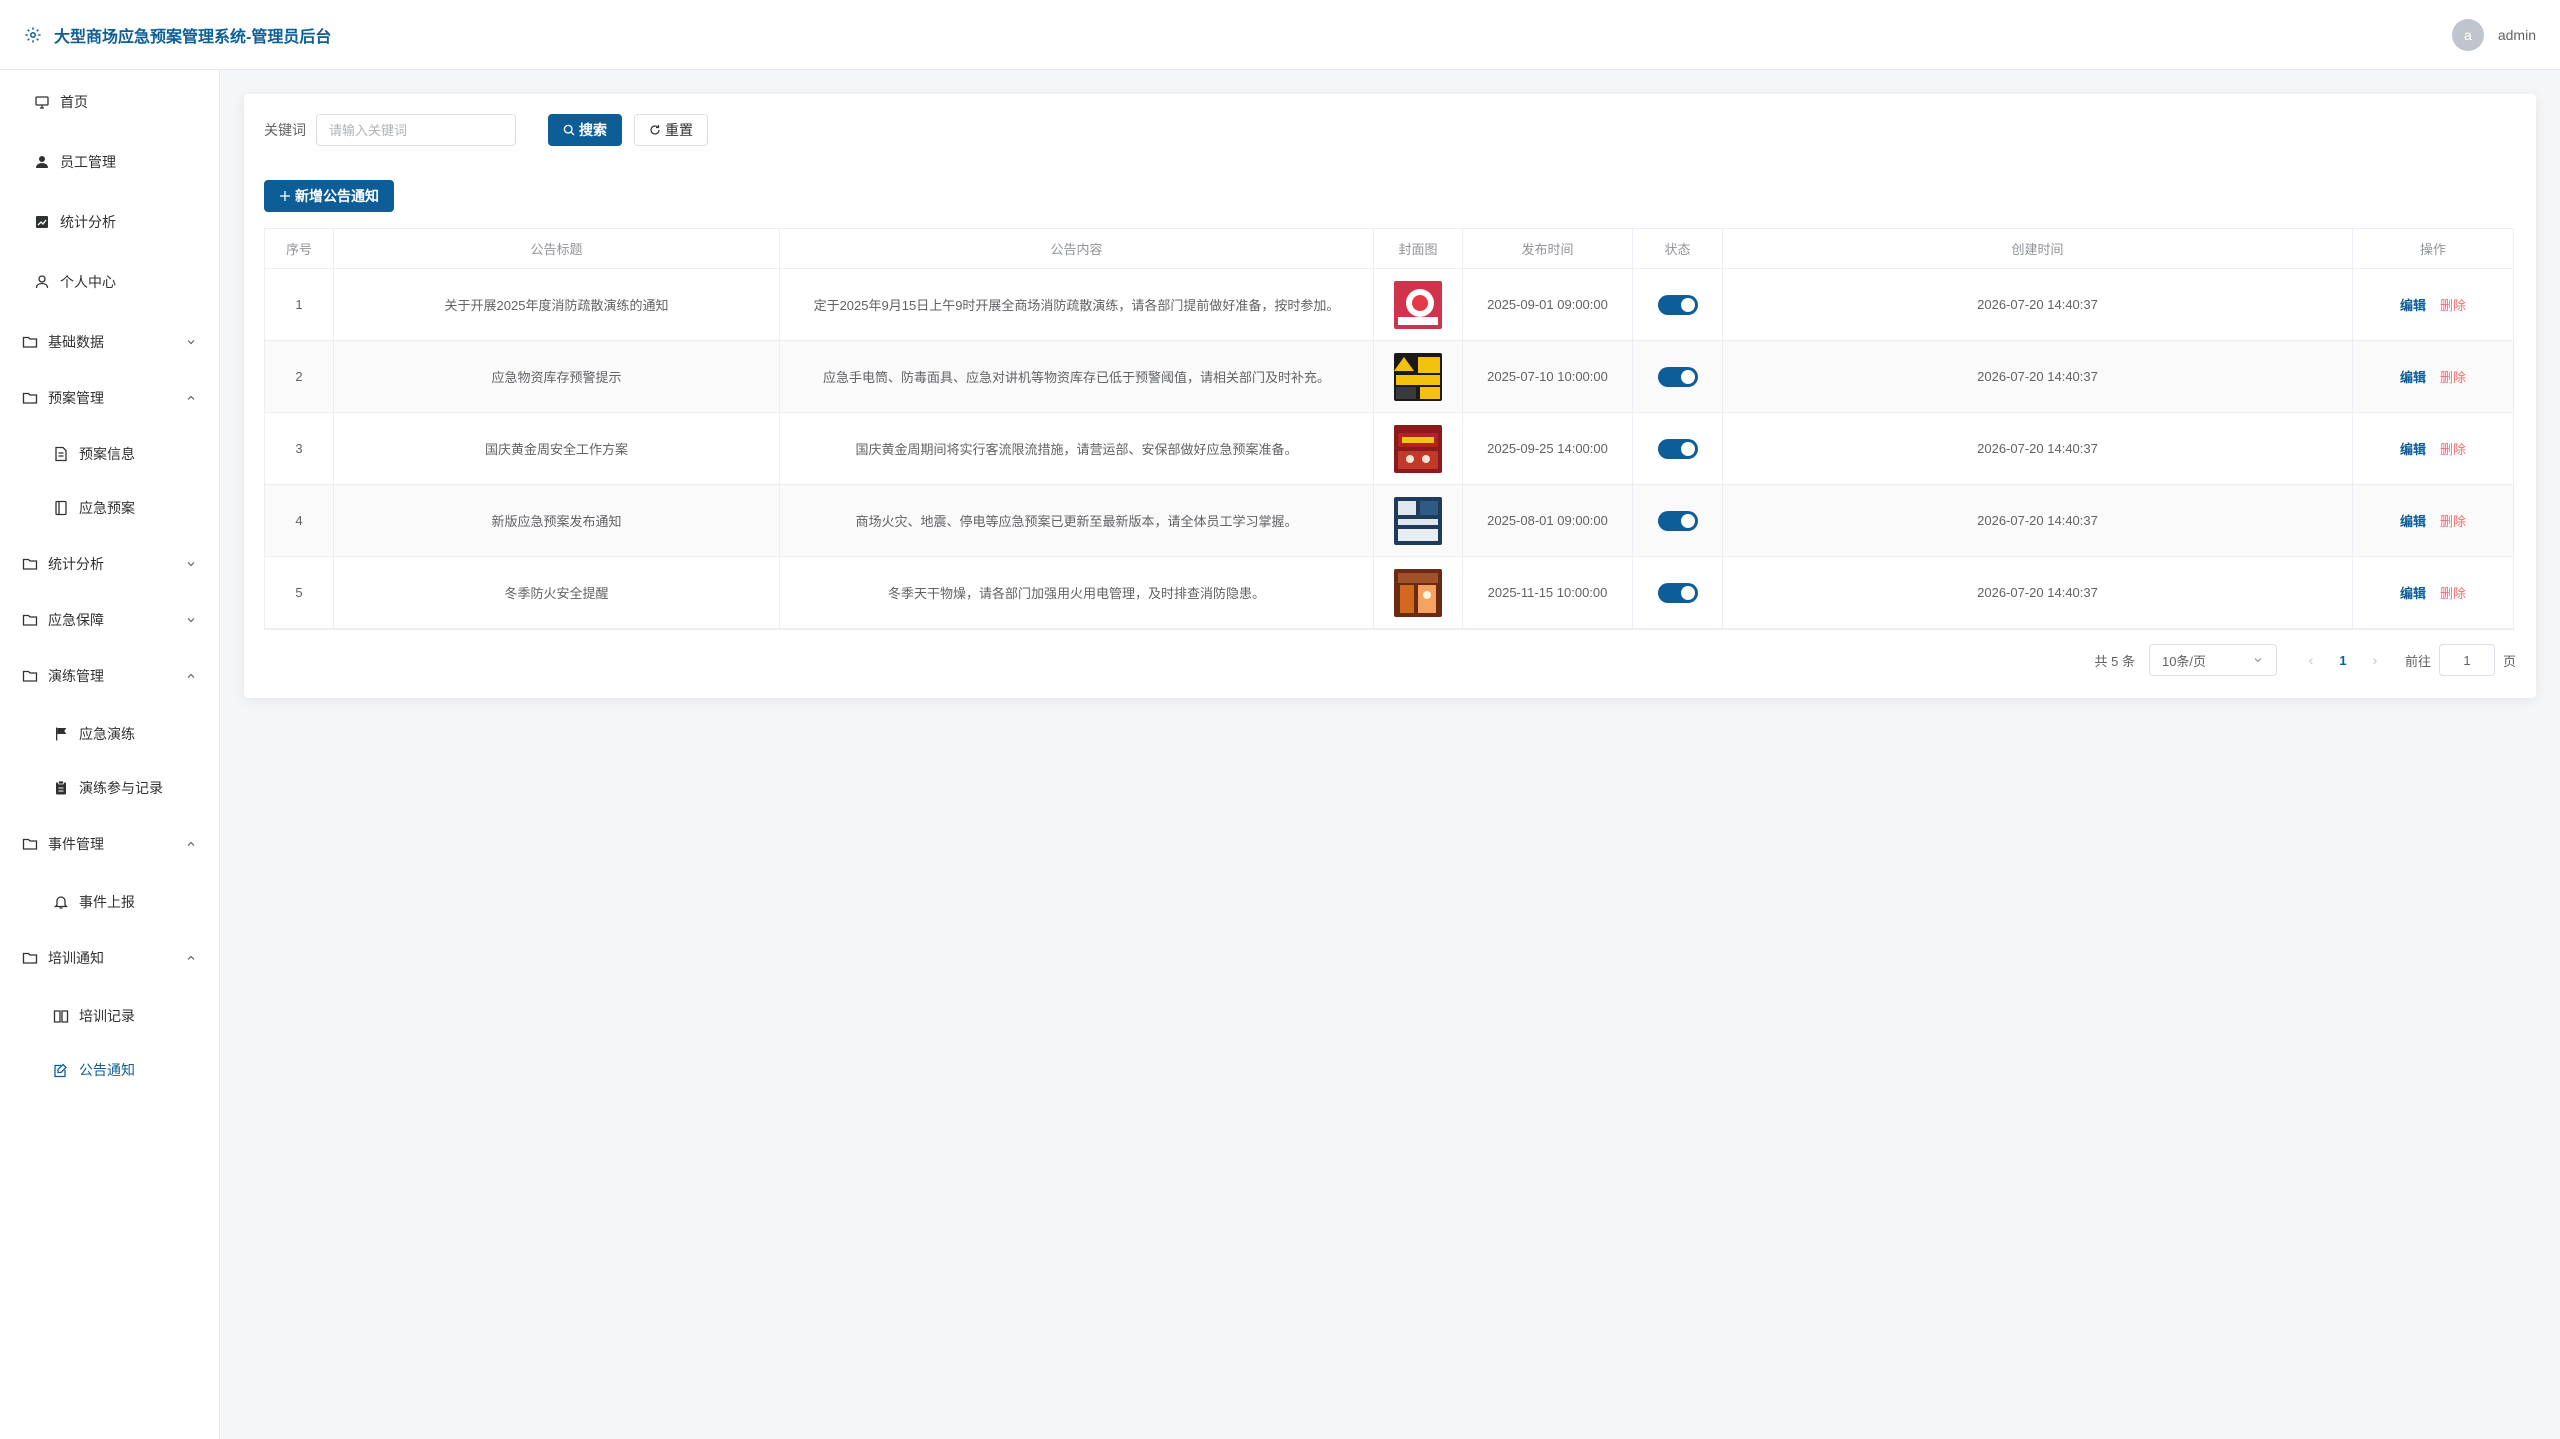 This screenshot has width=2560, height=1439. Describe the element at coordinates (557, 592) in the screenshot. I see `row-title: 冬季防火安全提醒` at that location.